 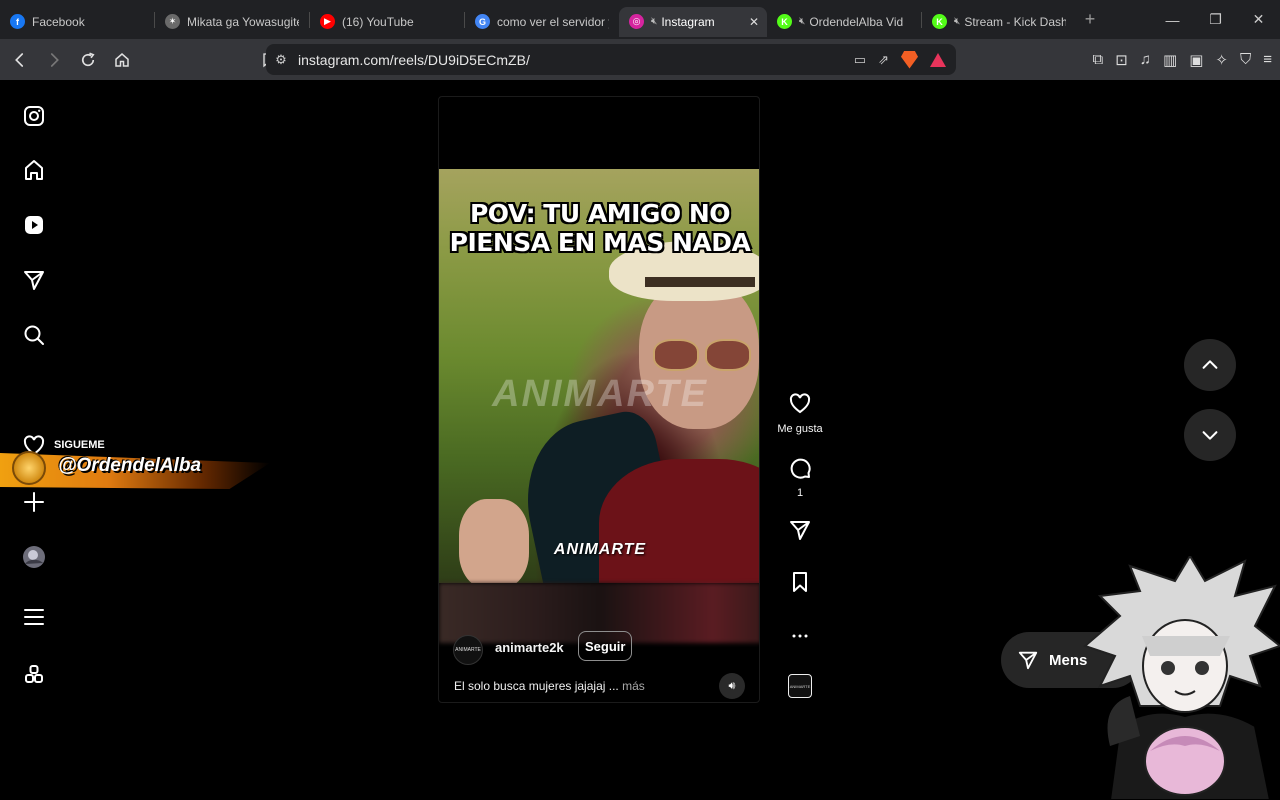 What do you see at coordinates (700, 282) in the screenshot?
I see `video-figure-hatband` at bounding box center [700, 282].